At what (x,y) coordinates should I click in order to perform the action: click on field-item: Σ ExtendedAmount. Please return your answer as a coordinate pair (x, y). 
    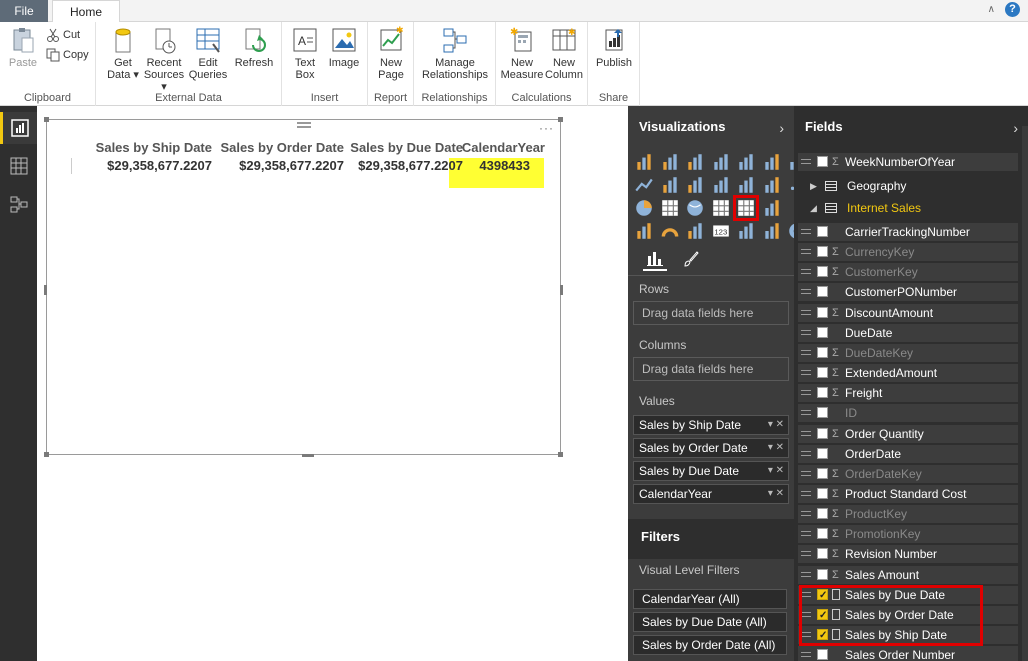
    Looking at the image, I should click on (908, 373).